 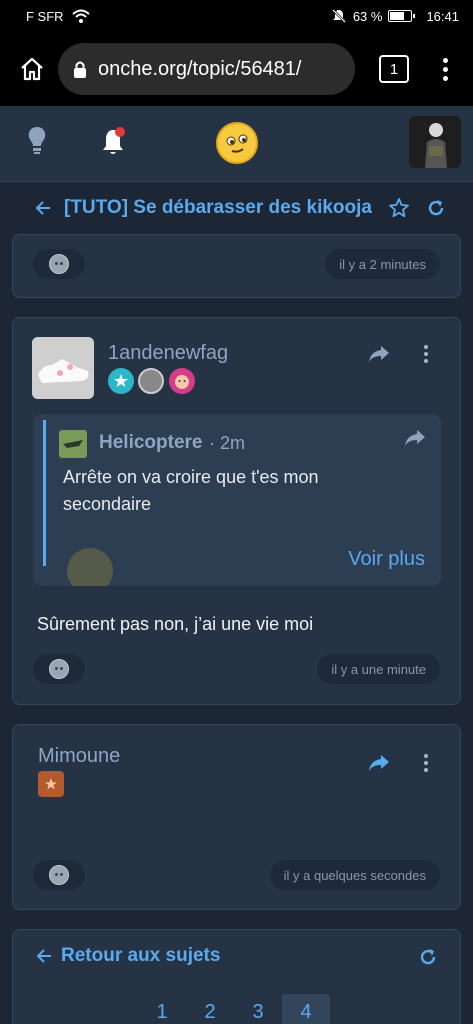 I want to click on user-avatar, so click(x=435, y=142).